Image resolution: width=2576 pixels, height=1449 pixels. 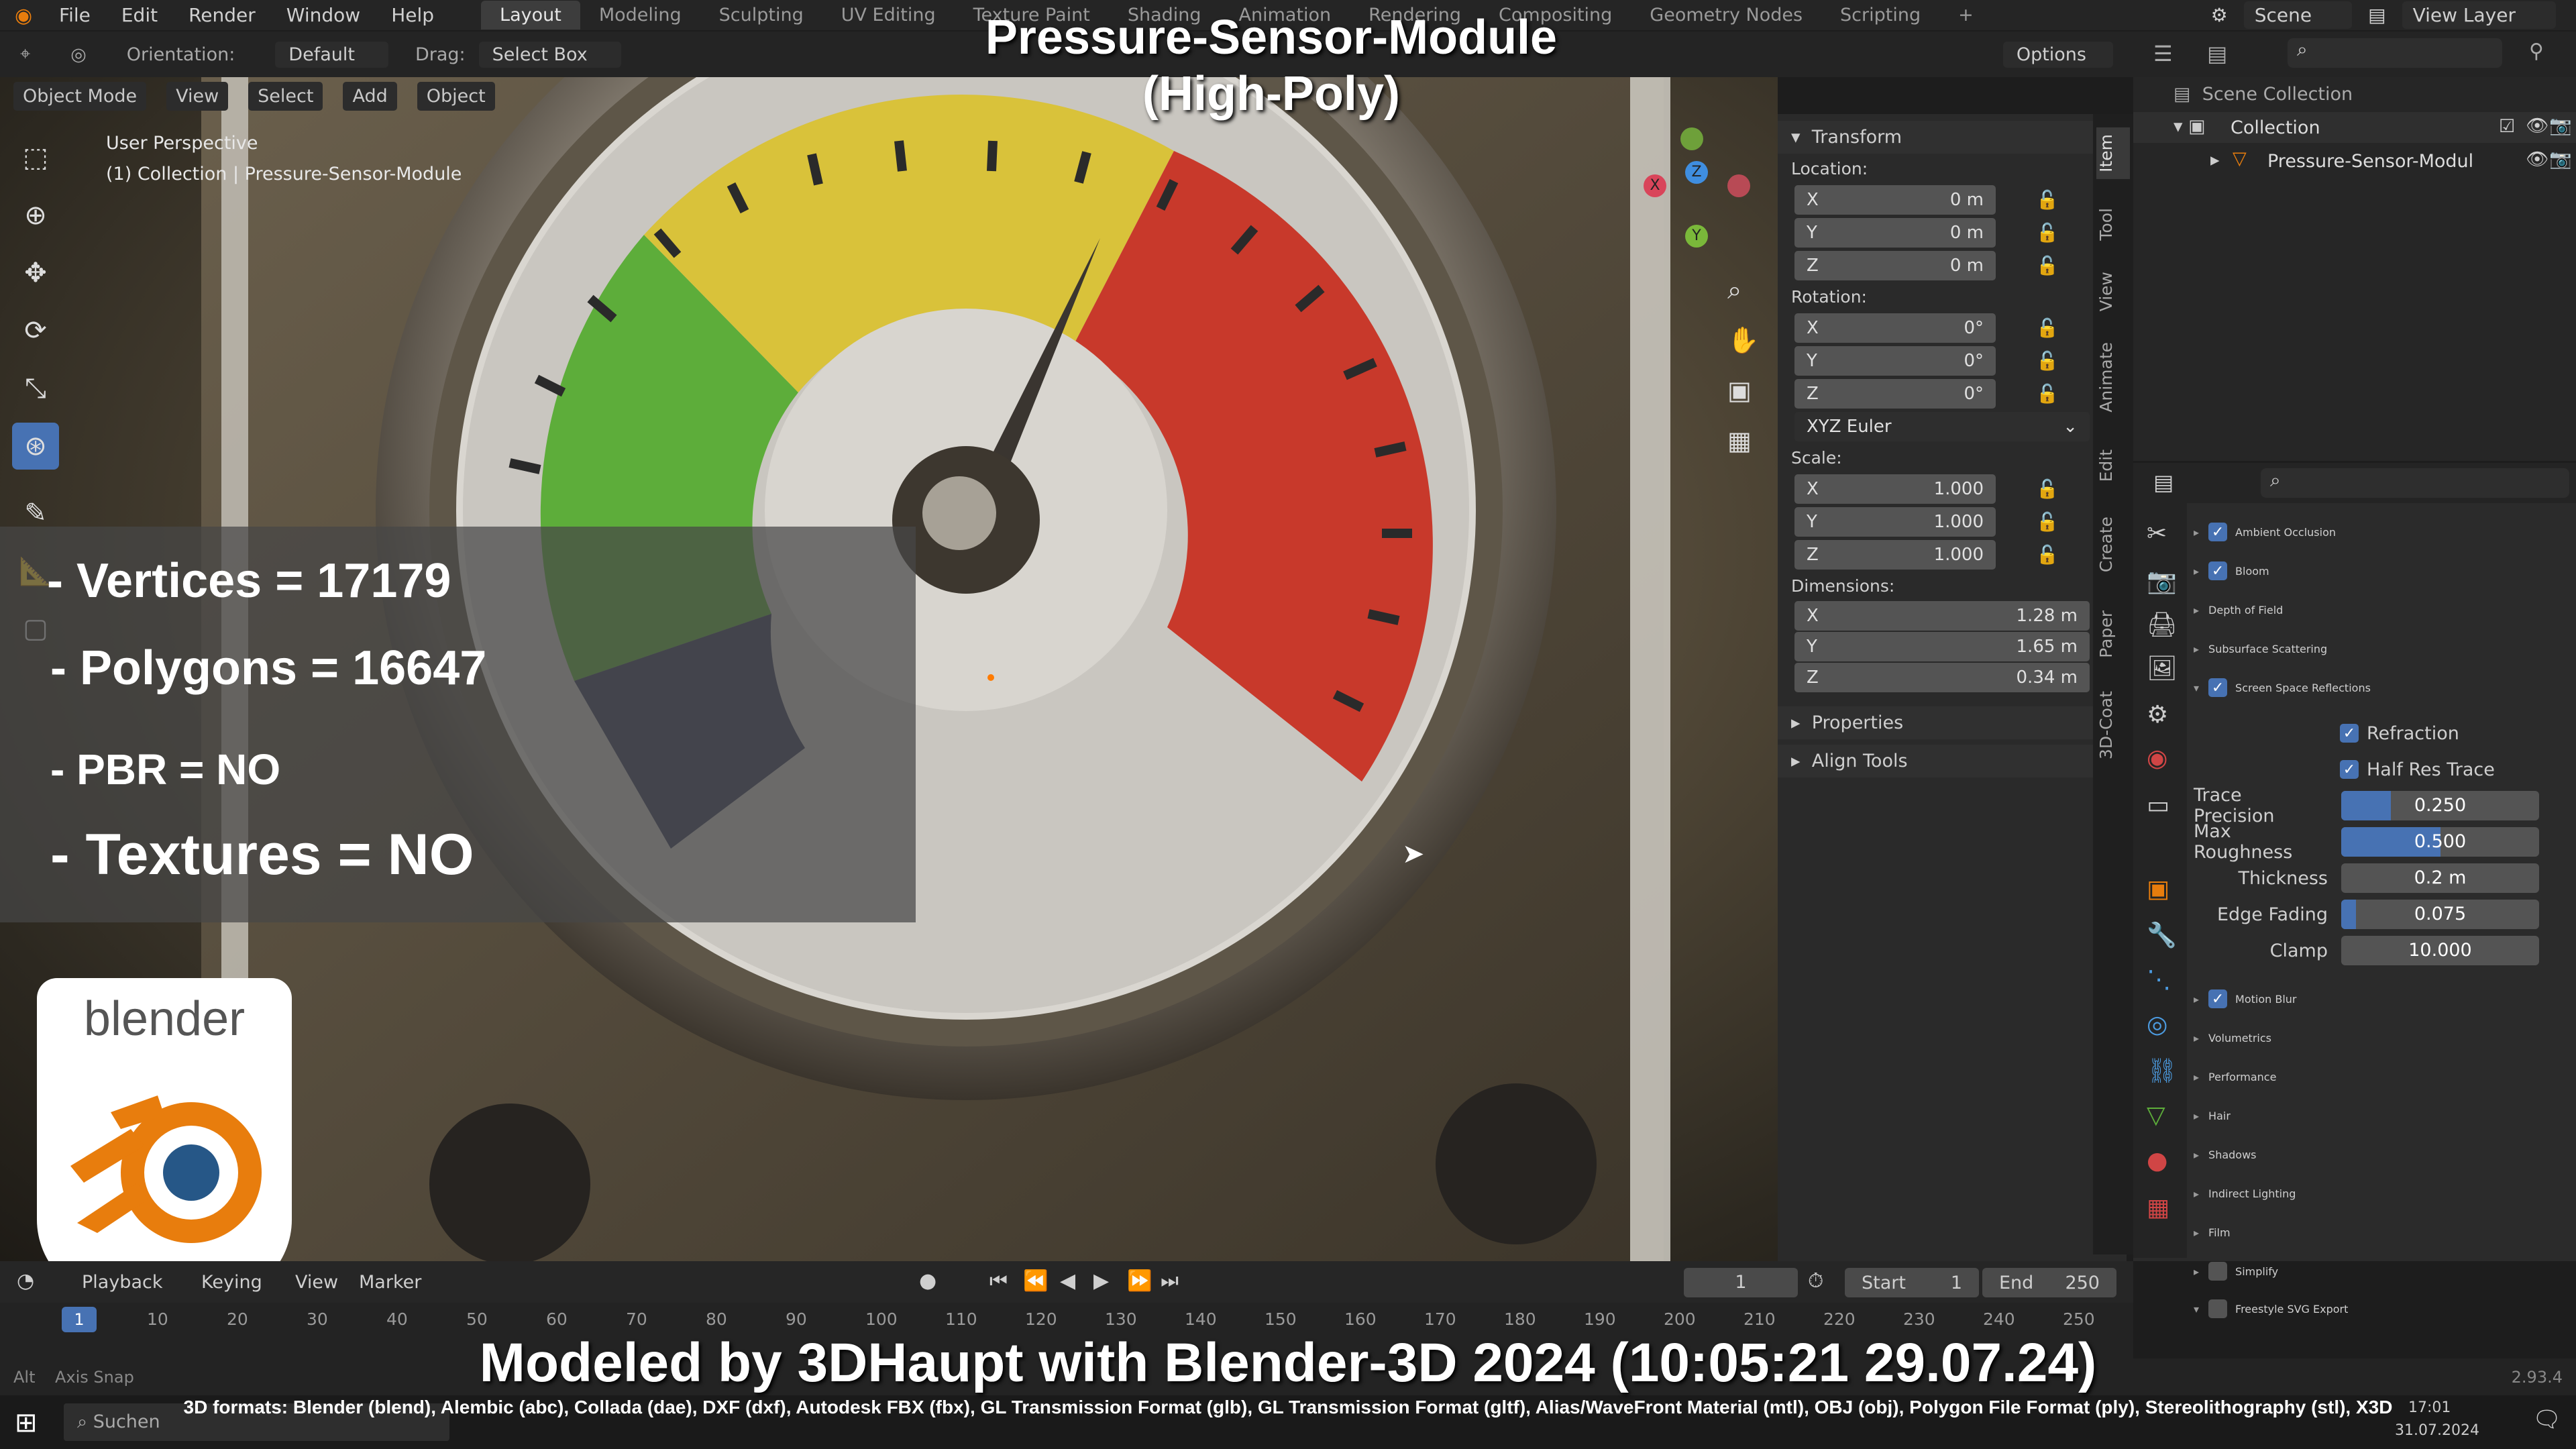 I want to click on tab-view: View, so click(x=2113, y=291).